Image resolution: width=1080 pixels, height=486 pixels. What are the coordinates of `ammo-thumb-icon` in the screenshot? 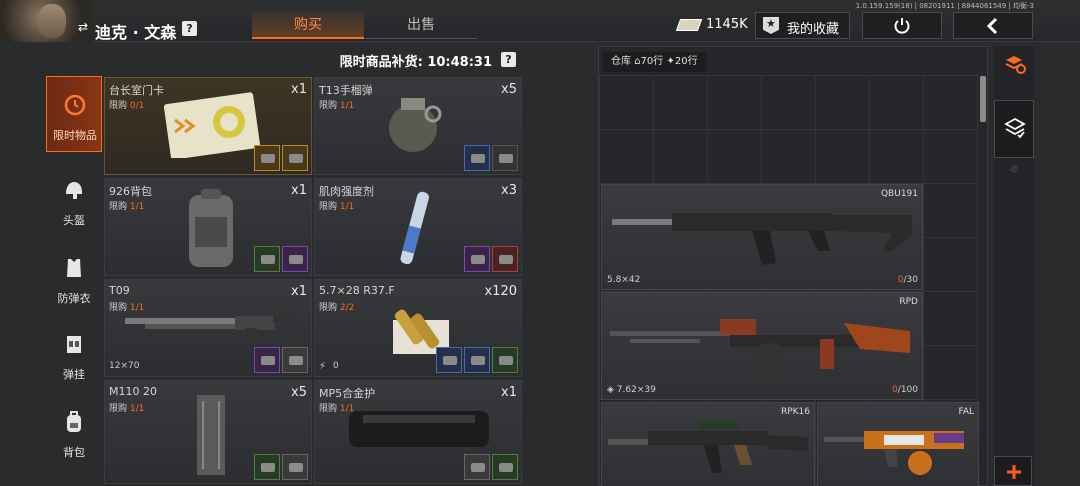 It's located at (267, 467).